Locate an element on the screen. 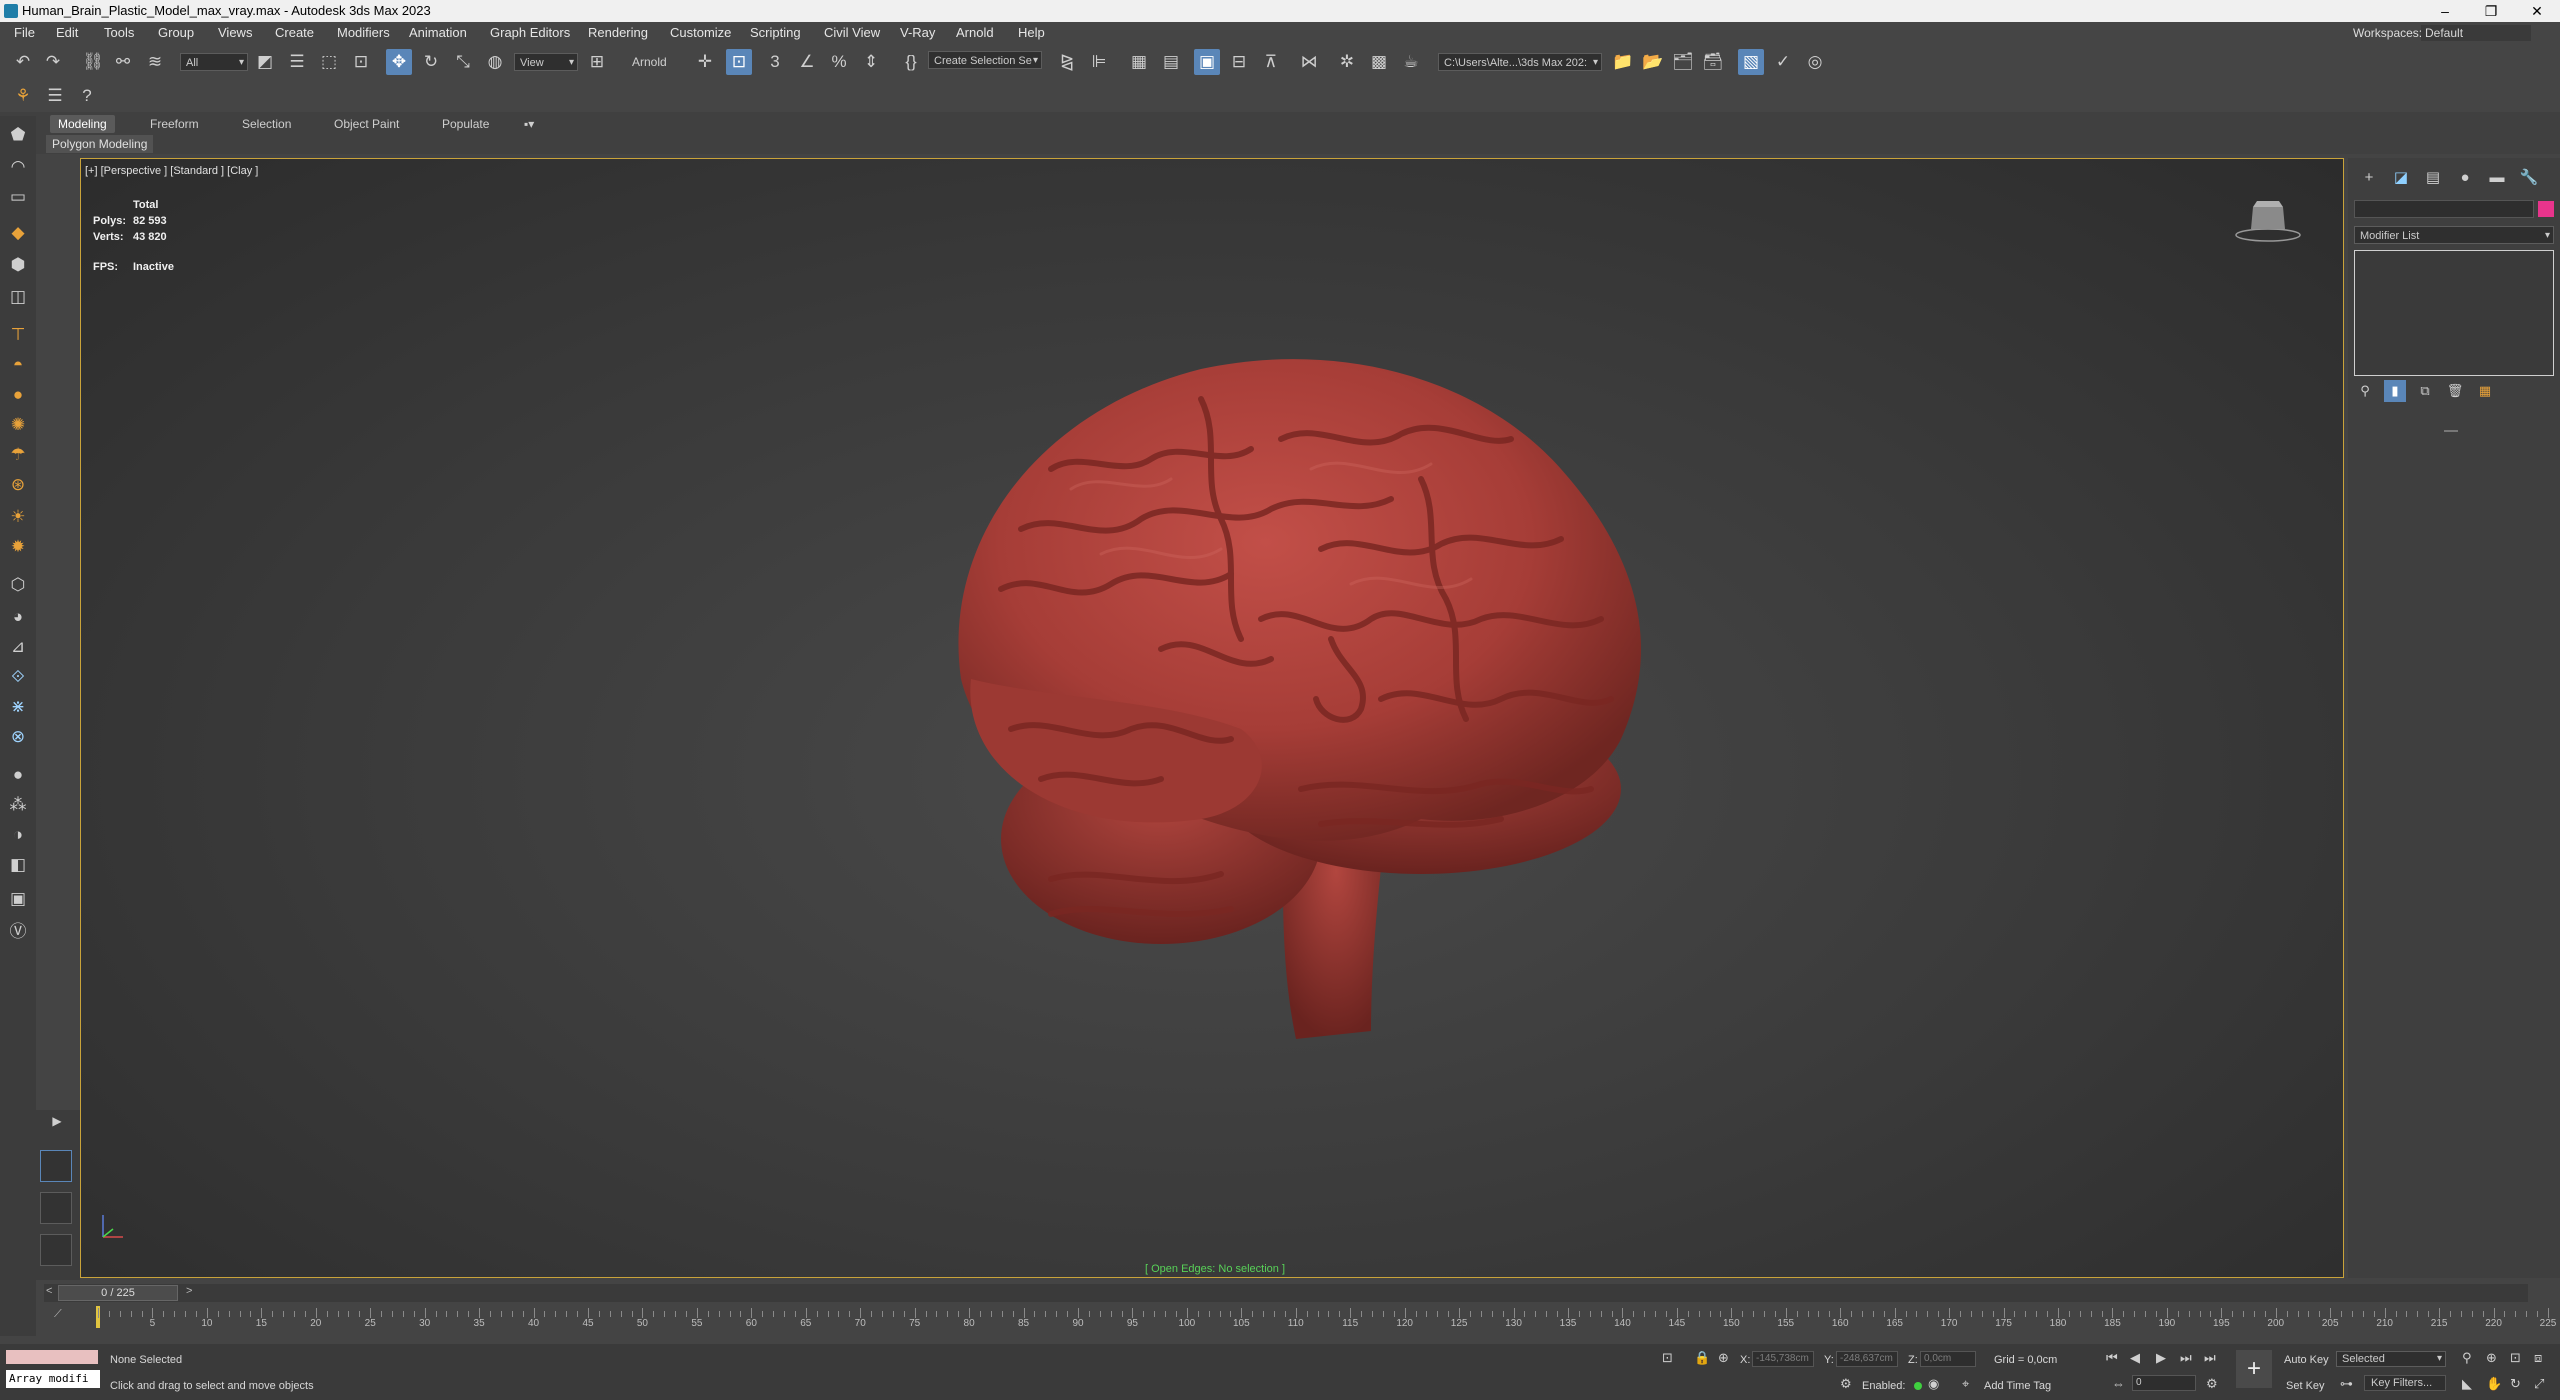 The width and height of the screenshot is (2560, 1400). light-mesh-icon: ✺ is located at coordinates (18, 425).